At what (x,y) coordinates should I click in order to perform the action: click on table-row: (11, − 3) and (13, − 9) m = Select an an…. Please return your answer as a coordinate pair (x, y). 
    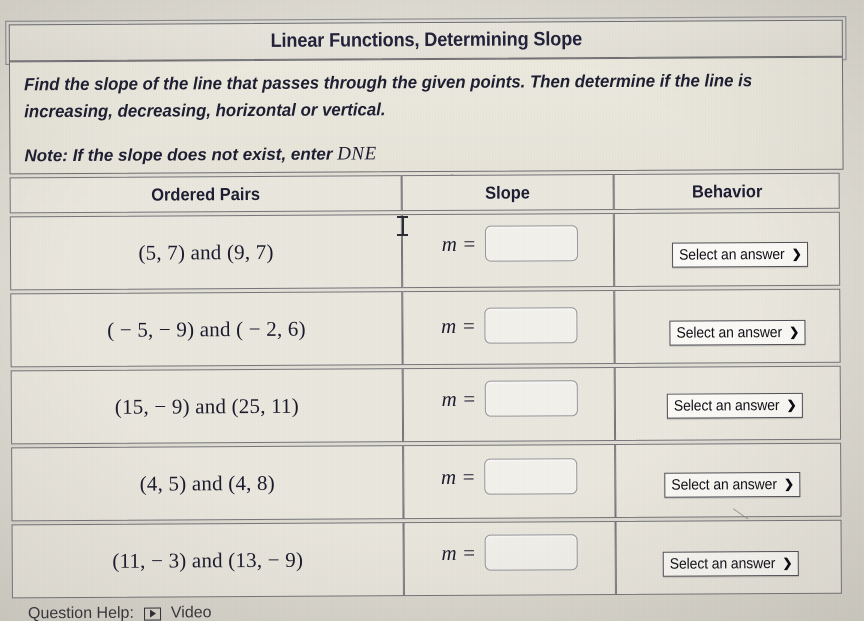
    Looking at the image, I should click on (426, 559).